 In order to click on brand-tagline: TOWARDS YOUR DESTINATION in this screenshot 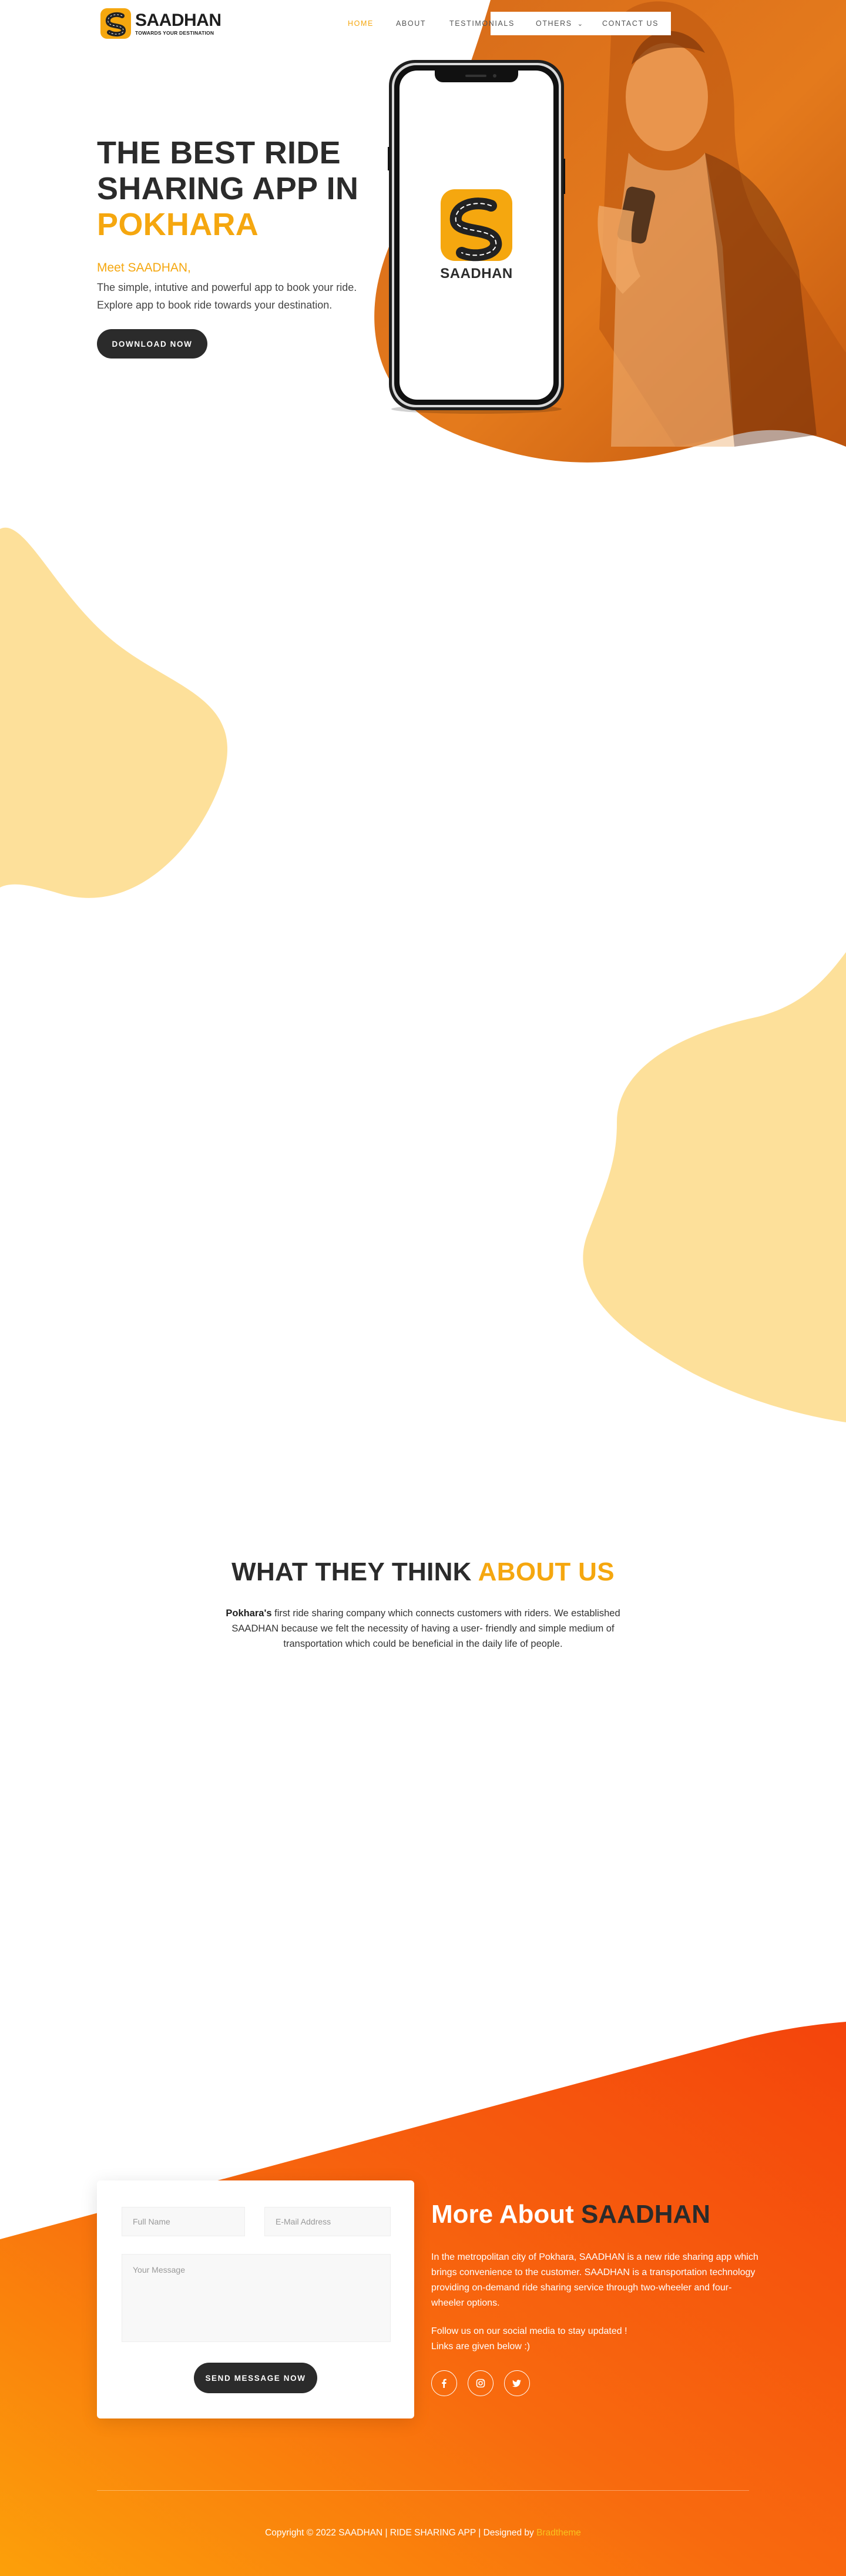, I will do `click(174, 32)`.